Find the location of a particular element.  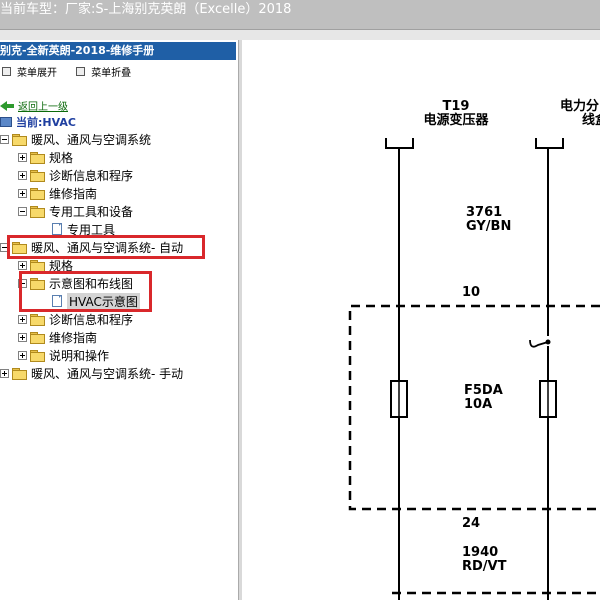

connector-right-label: 电力分 线盒 is located at coordinates (580, 114).